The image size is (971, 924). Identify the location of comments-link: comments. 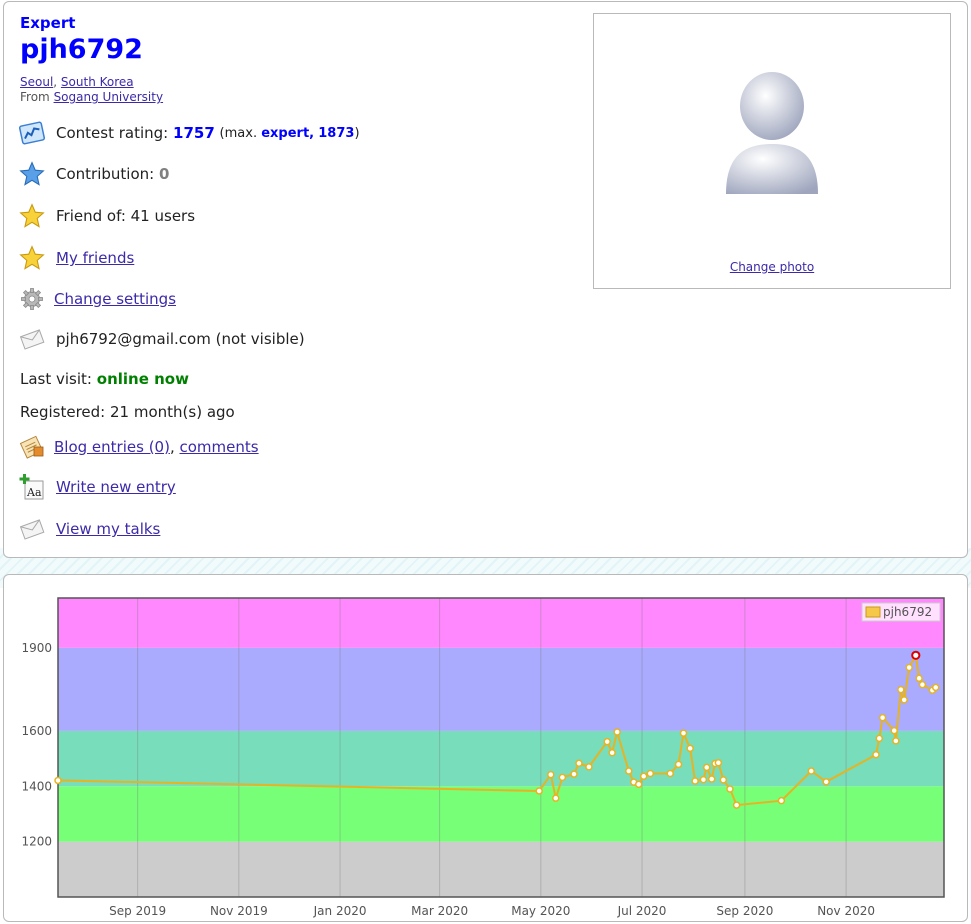
(219, 447).